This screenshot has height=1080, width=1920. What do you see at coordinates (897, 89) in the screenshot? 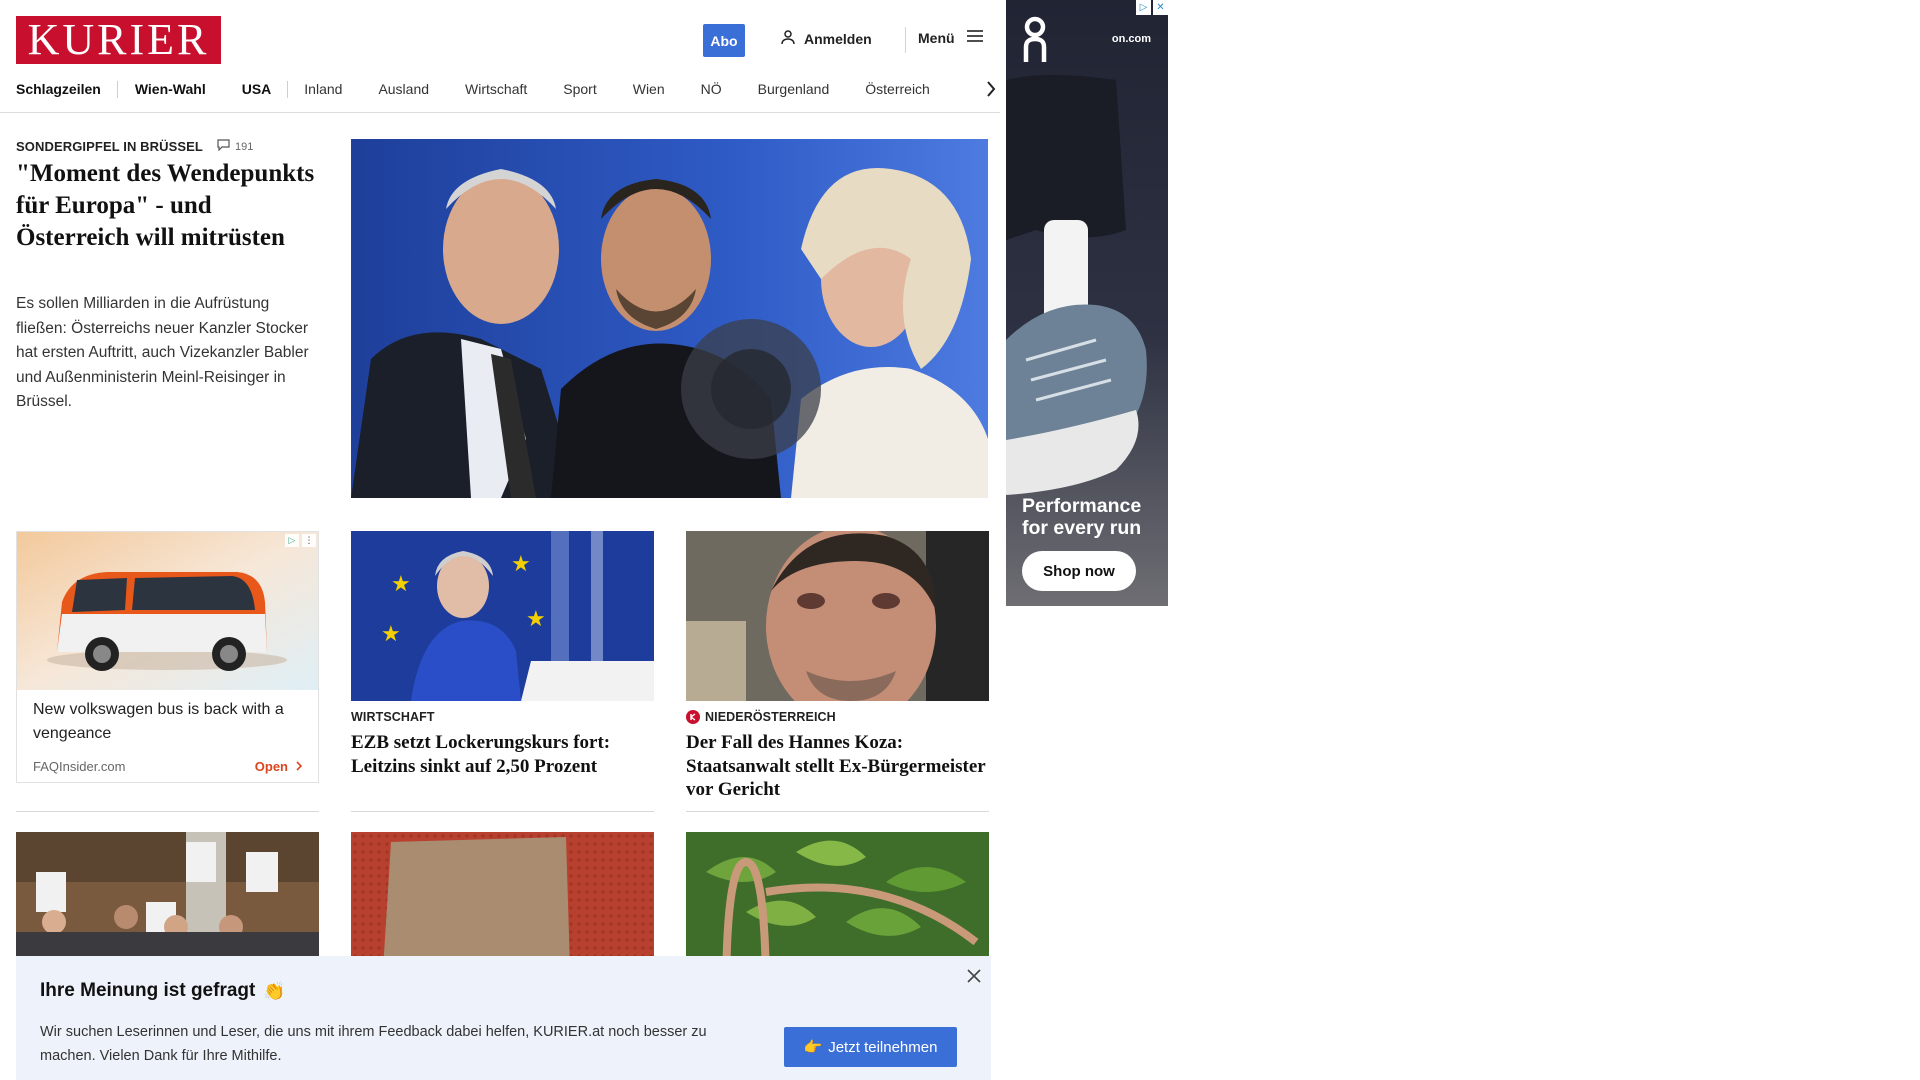
I see `nav-item-oesterreich: Österreich` at bounding box center [897, 89].